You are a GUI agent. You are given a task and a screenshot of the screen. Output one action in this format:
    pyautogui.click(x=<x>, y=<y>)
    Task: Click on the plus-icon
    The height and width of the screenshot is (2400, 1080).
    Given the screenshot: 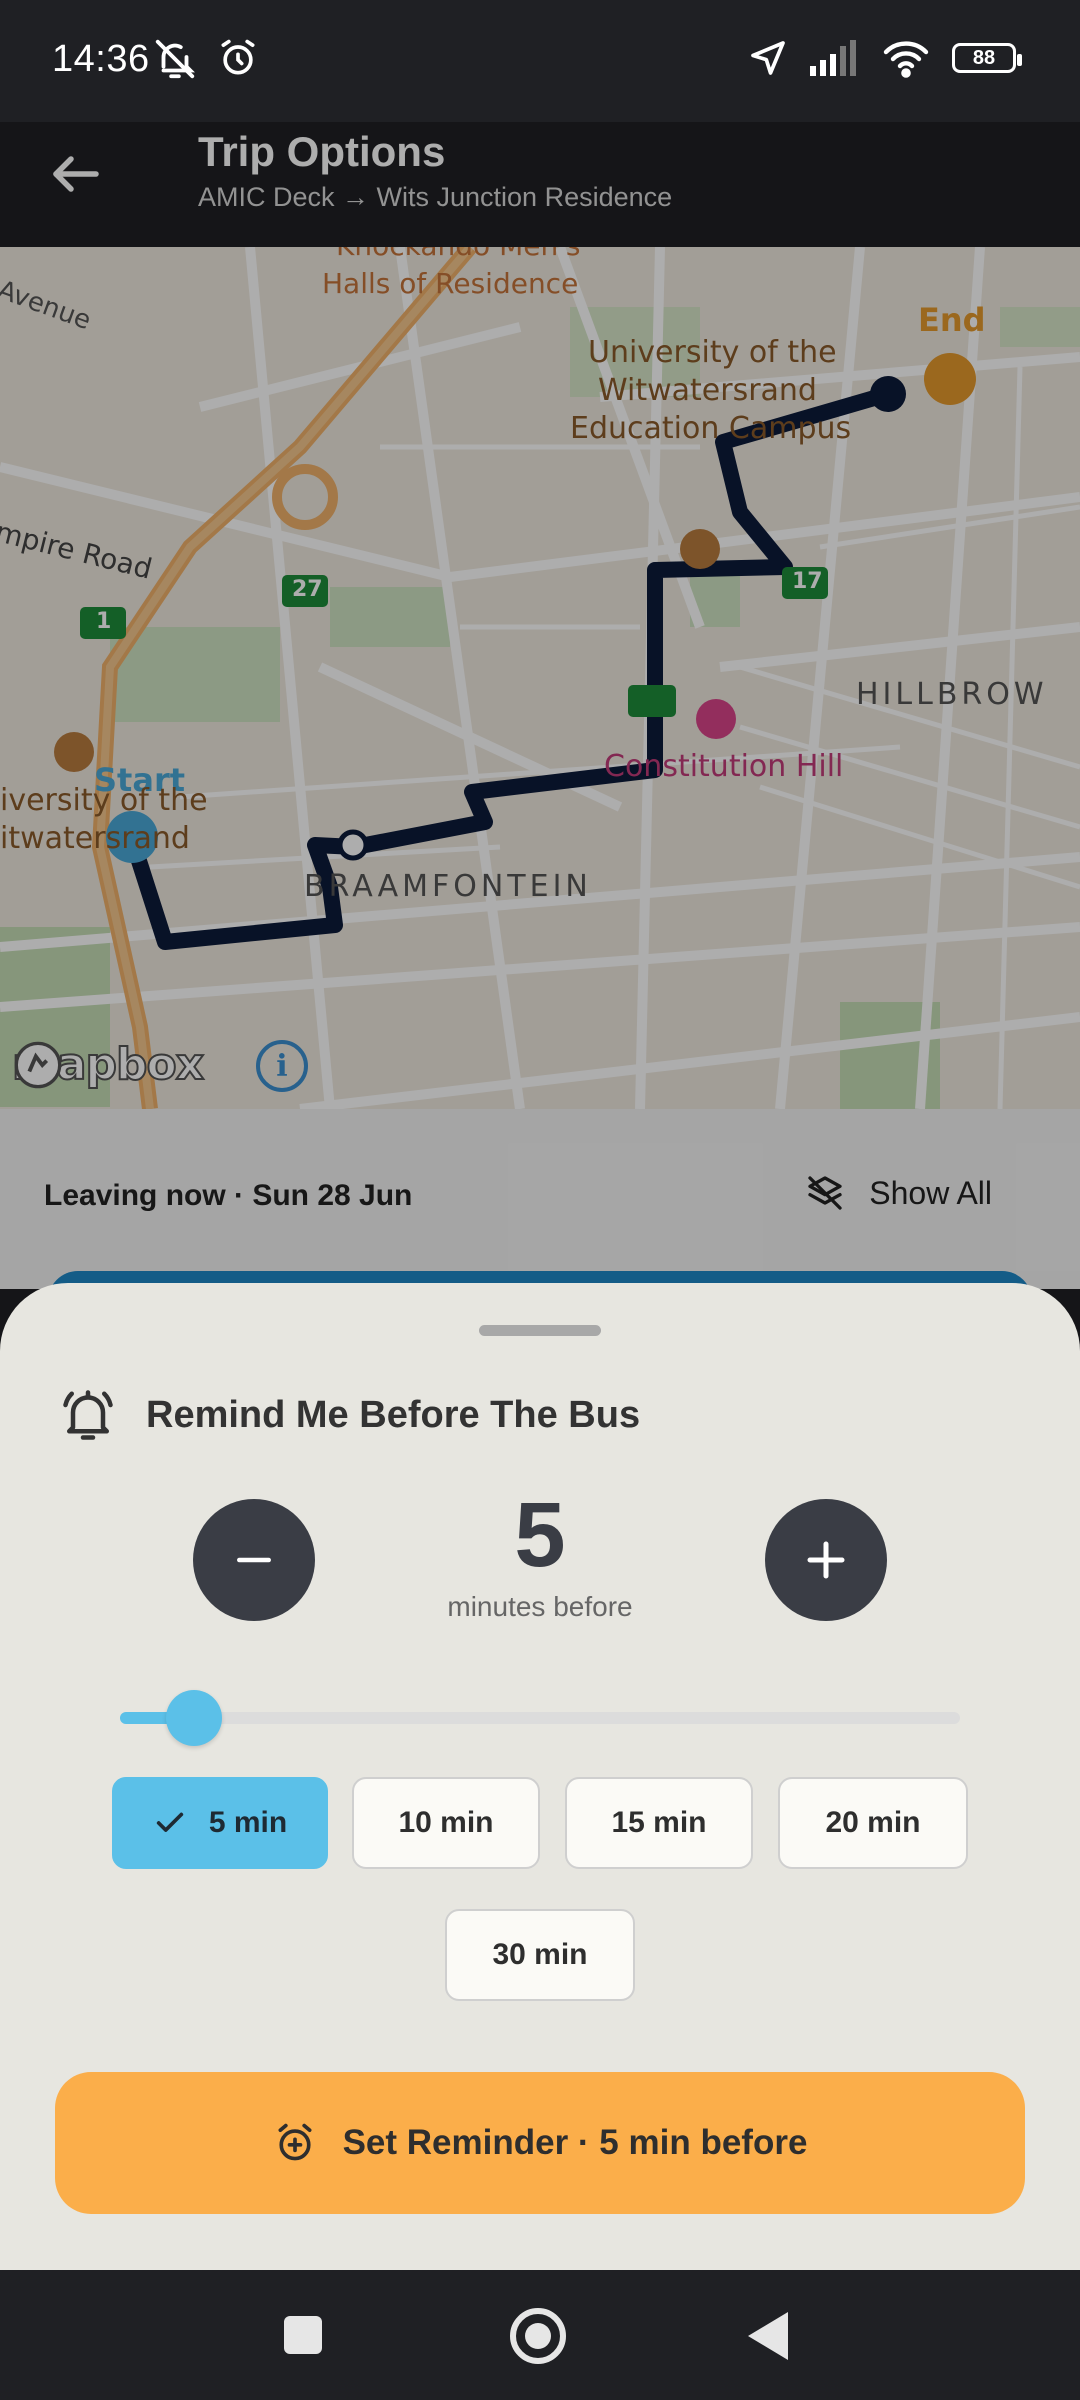 What is the action you would take?
    pyautogui.click(x=826, y=1560)
    